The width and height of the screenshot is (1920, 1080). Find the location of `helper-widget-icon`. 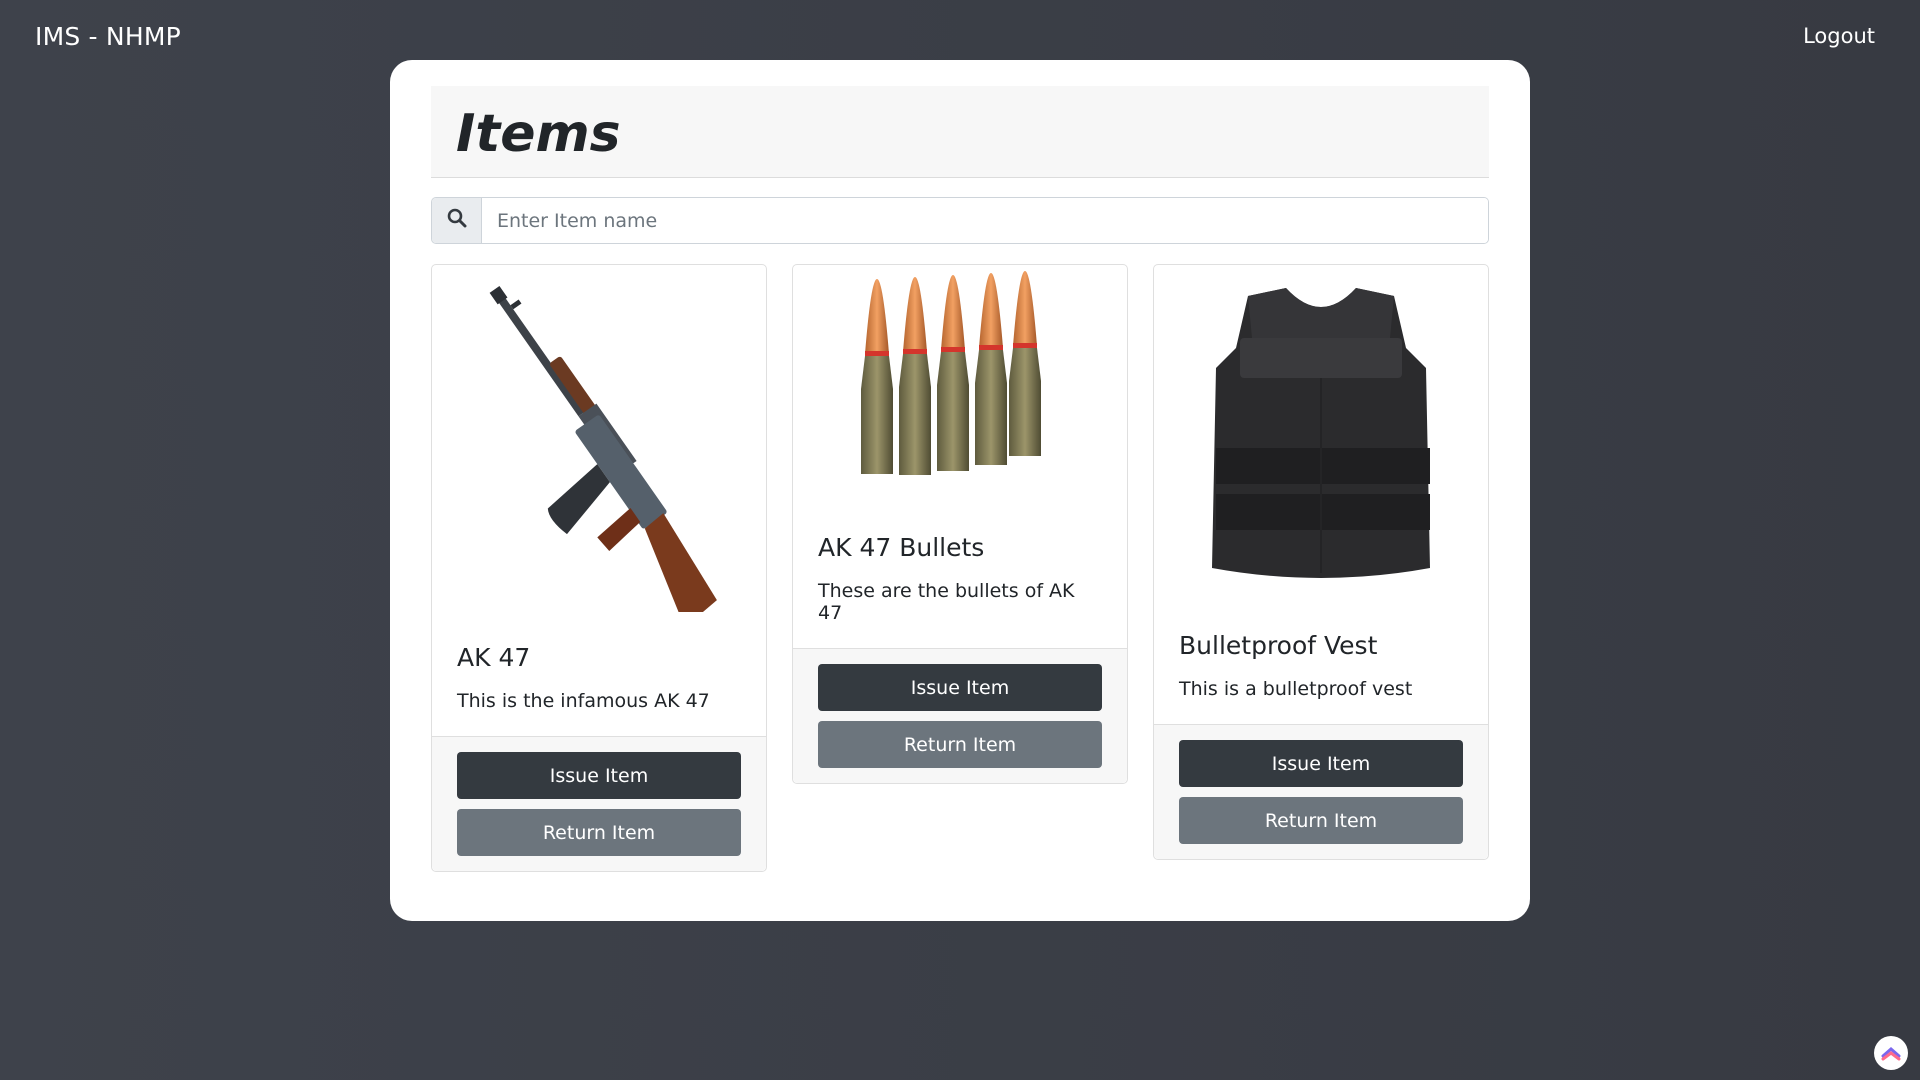

helper-widget-icon is located at coordinates (1891, 1053).